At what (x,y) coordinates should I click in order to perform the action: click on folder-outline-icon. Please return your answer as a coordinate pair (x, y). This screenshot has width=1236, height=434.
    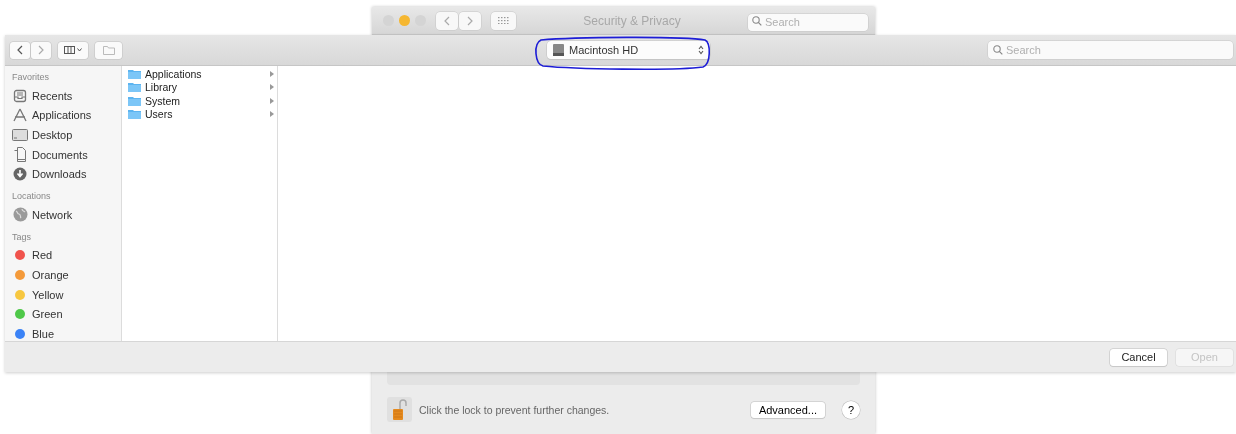
    Looking at the image, I should click on (108, 50).